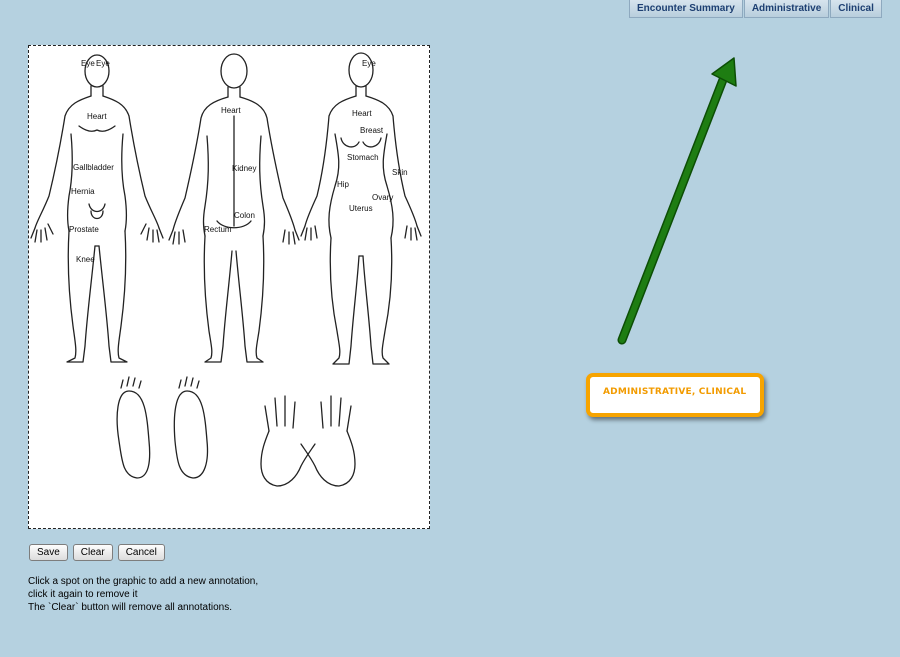 The width and height of the screenshot is (900, 657). What do you see at coordinates (308, 441) in the screenshot?
I see `hands-drawing` at bounding box center [308, 441].